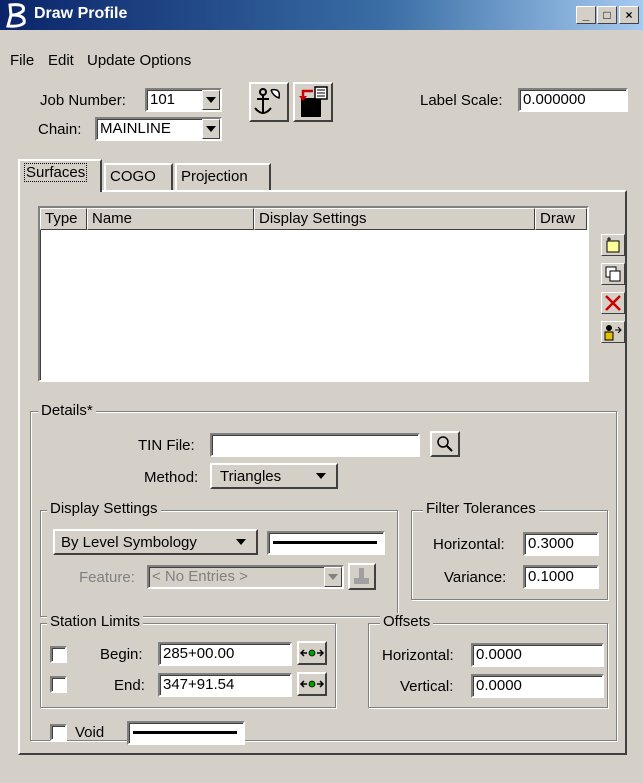  What do you see at coordinates (63, 219) in the screenshot?
I see `column-header-type: Type` at bounding box center [63, 219].